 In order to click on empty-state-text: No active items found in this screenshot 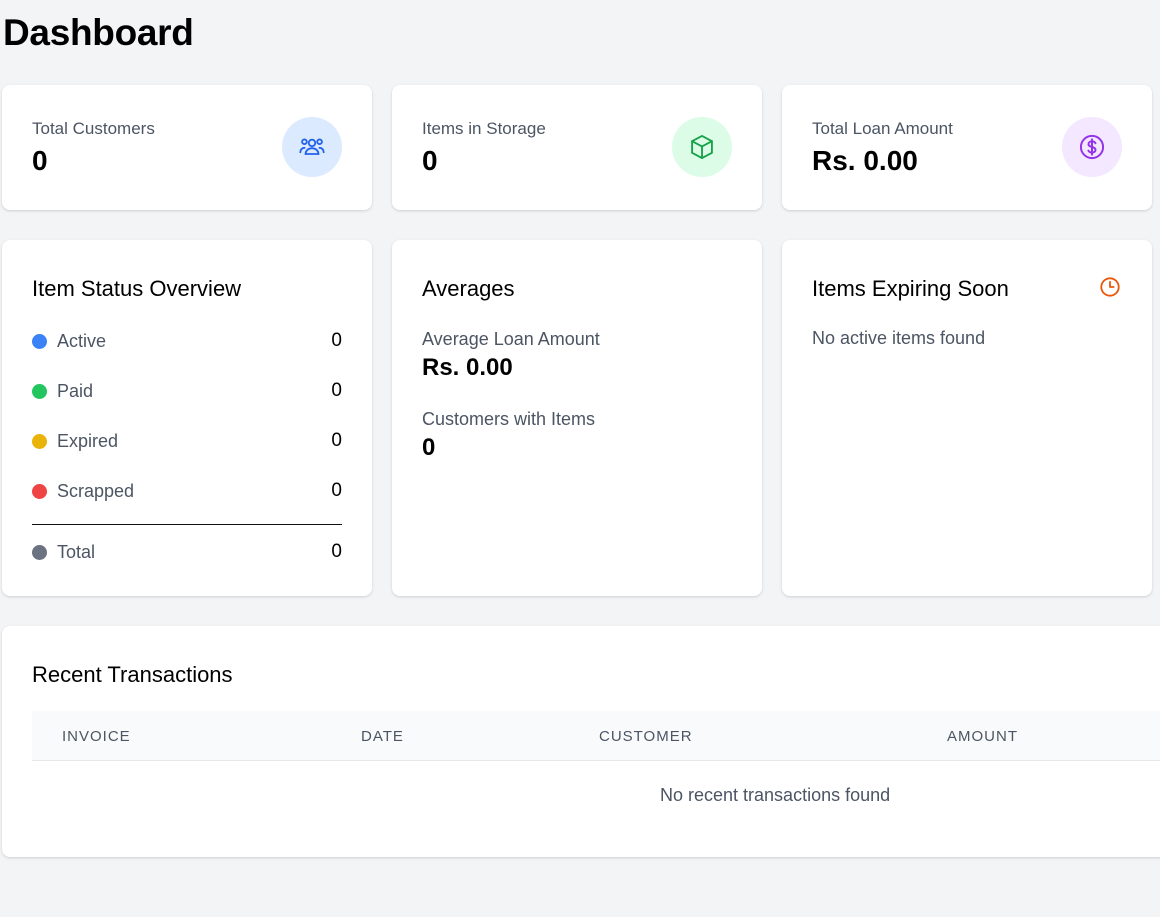, I will do `click(899, 338)`.